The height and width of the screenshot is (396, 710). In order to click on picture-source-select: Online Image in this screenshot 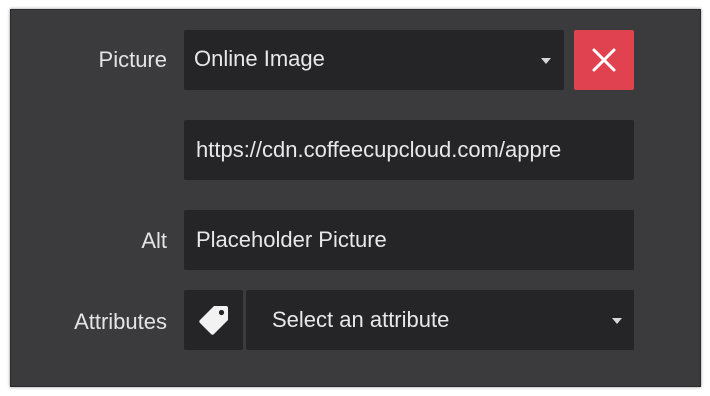, I will do `click(374, 60)`.